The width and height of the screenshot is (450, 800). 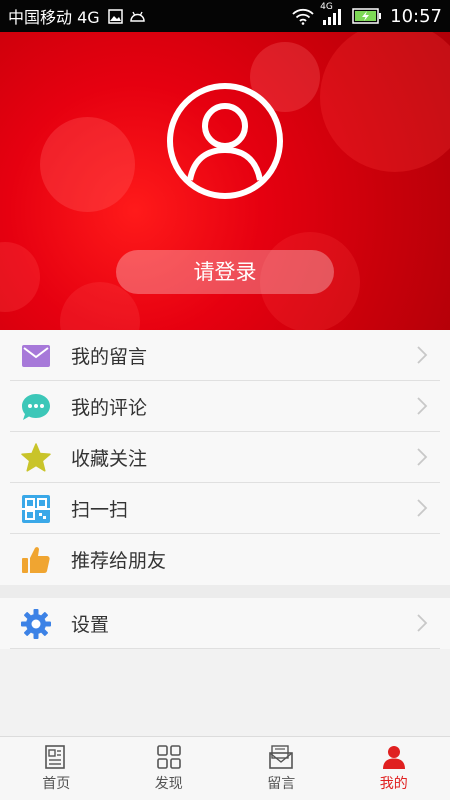 I want to click on user-icon, so click(x=393, y=757).